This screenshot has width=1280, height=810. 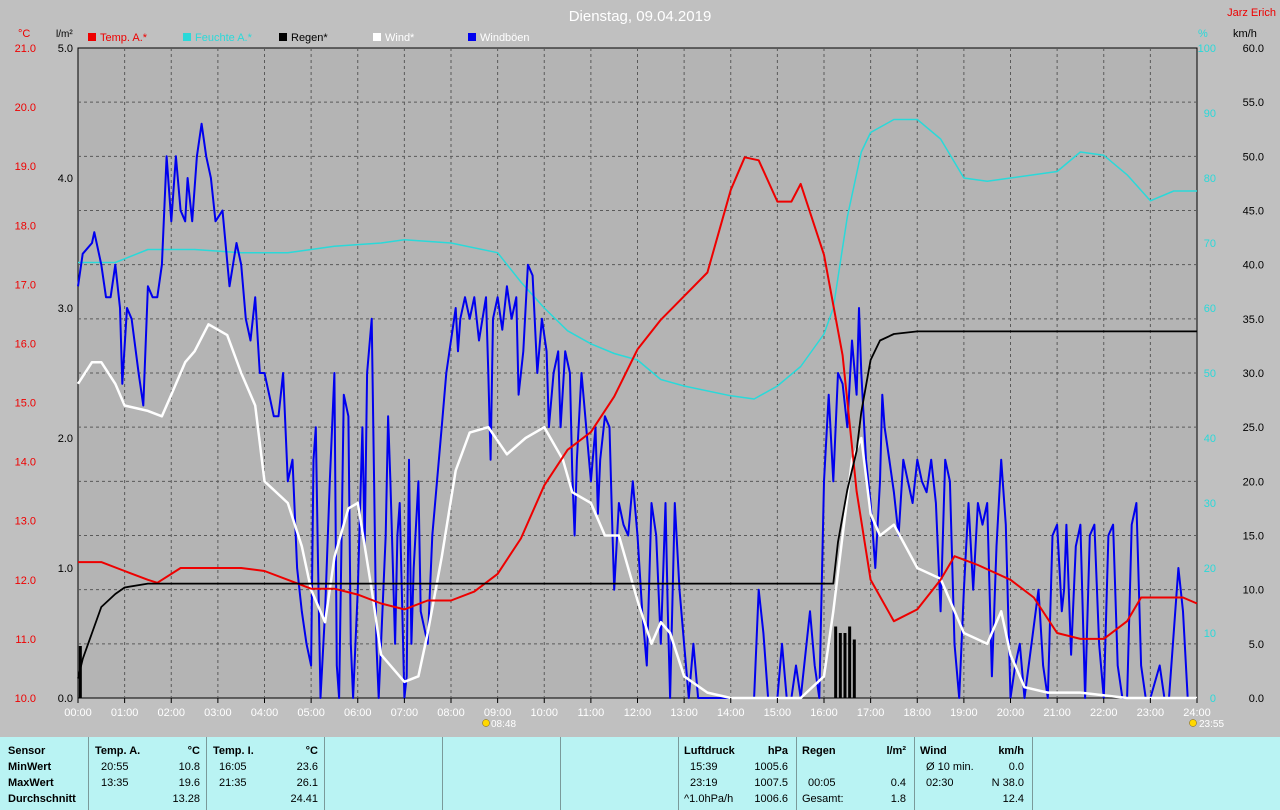 I want to click on pressure-header: Luftdruck, so click(x=709, y=751).